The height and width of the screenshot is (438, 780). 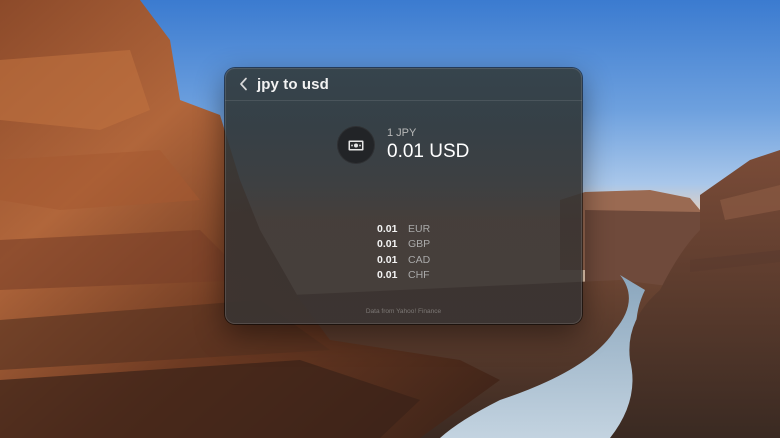 I want to click on to-amount: 0.01 USD, so click(x=428, y=152).